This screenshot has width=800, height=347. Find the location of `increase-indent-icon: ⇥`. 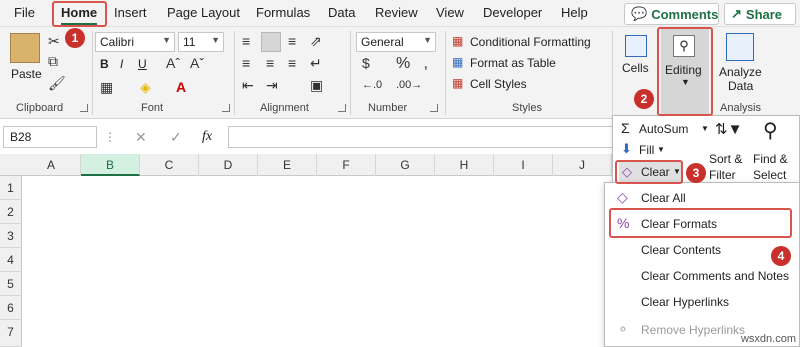

increase-indent-icon: ⇥ is located at coordinates (272, 85).